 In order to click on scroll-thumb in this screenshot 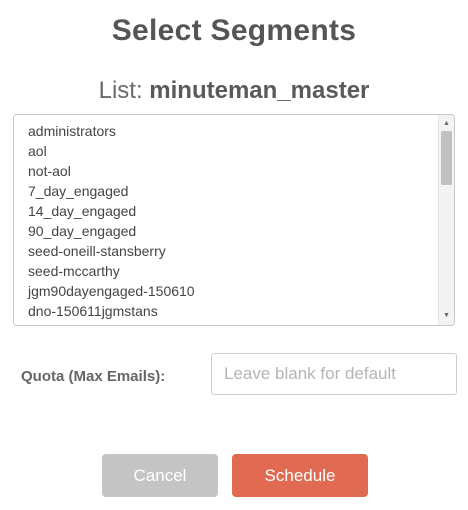, I will do `click(446, 158)`.